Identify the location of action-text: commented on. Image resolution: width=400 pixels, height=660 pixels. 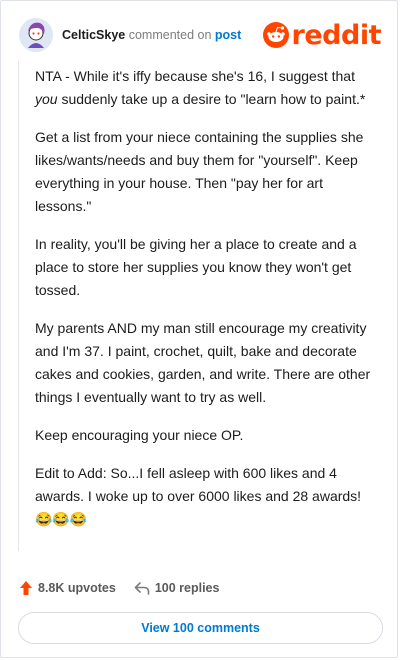
(170, 35).